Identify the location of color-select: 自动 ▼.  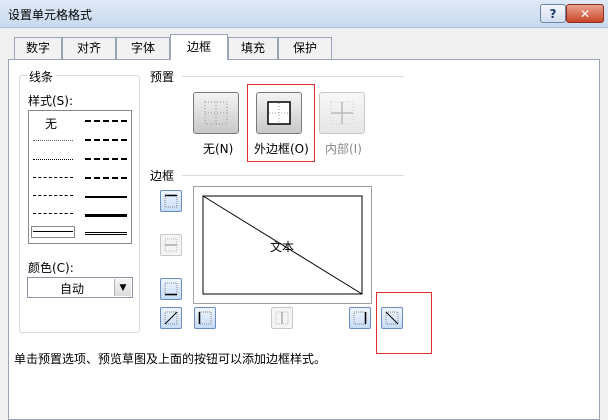
(80, 287).